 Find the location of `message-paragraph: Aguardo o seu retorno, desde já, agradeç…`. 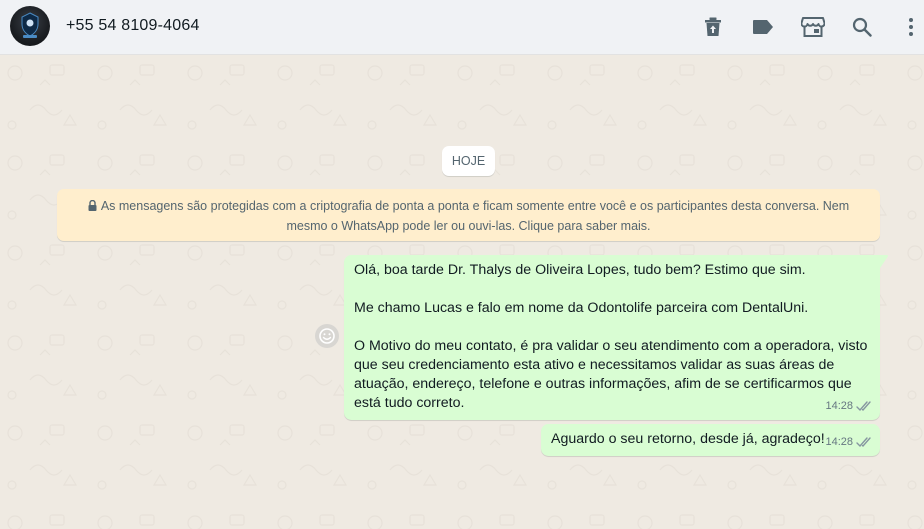

message-paragraph: Aguardo o seu retorno, desde já, agradeç… is located at coordinates (688, 439).